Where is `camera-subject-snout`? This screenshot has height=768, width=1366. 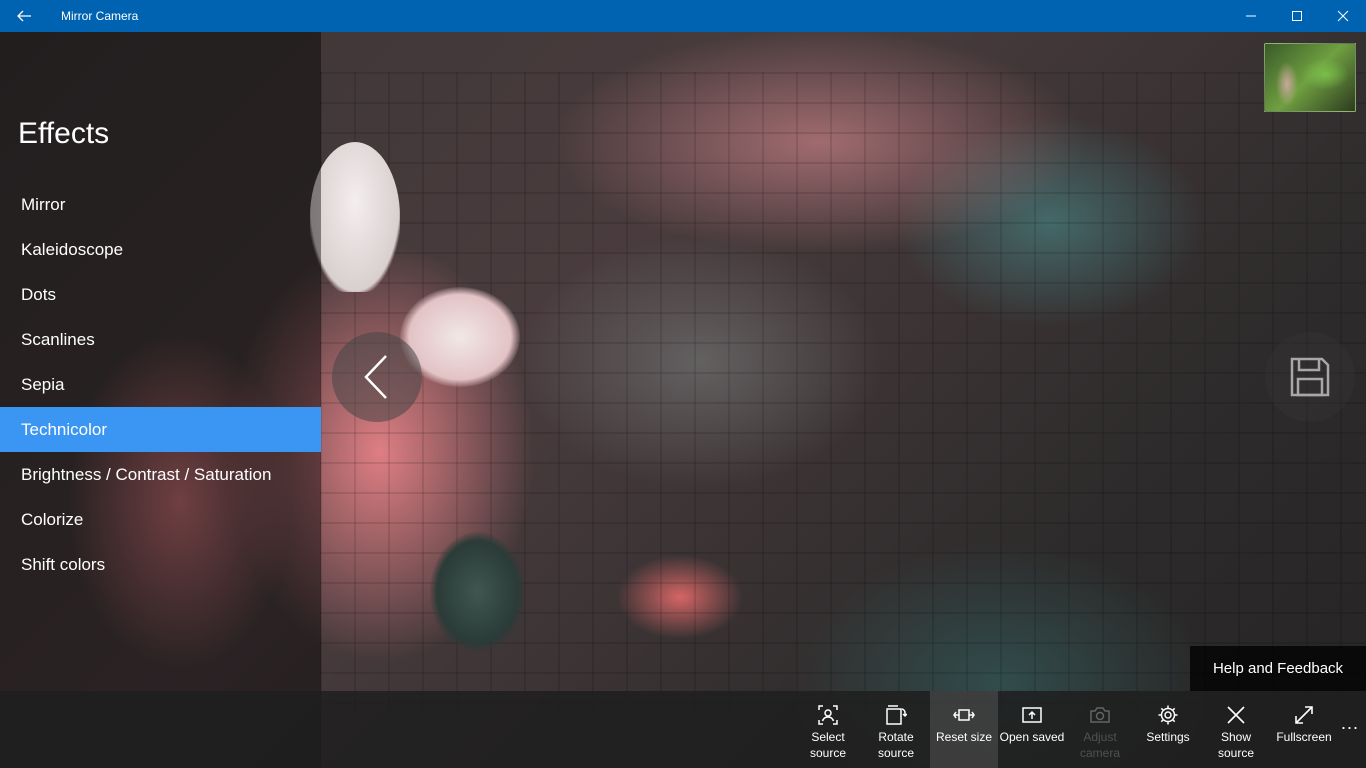 camera-subject-snout is located at coordinates (477, 592).